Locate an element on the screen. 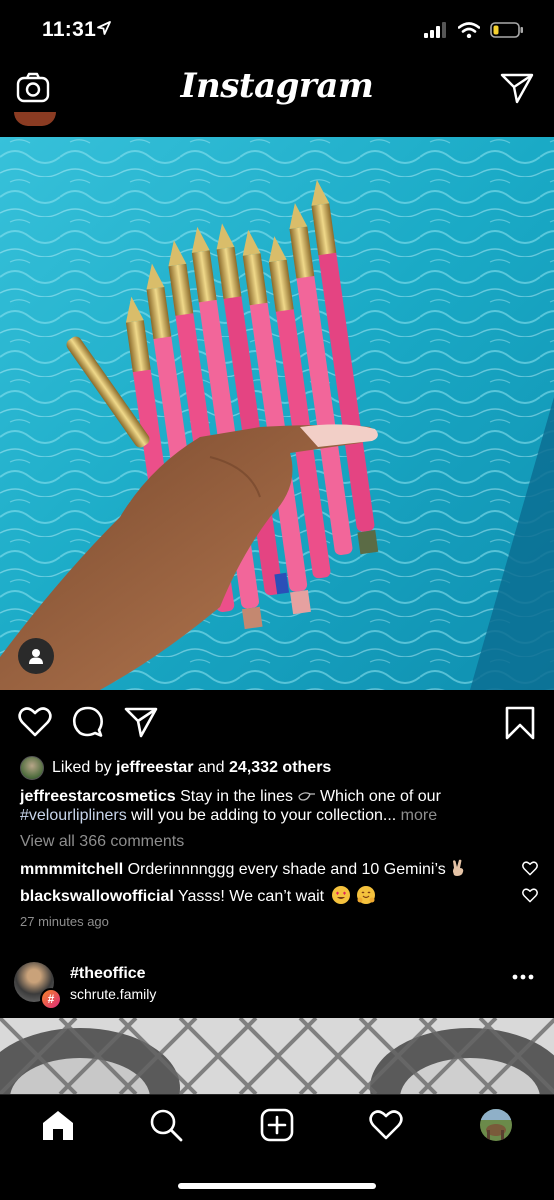 This screenshot has width=554, height=1200. victory-hand-emoji is located at coordinates (458, 867).